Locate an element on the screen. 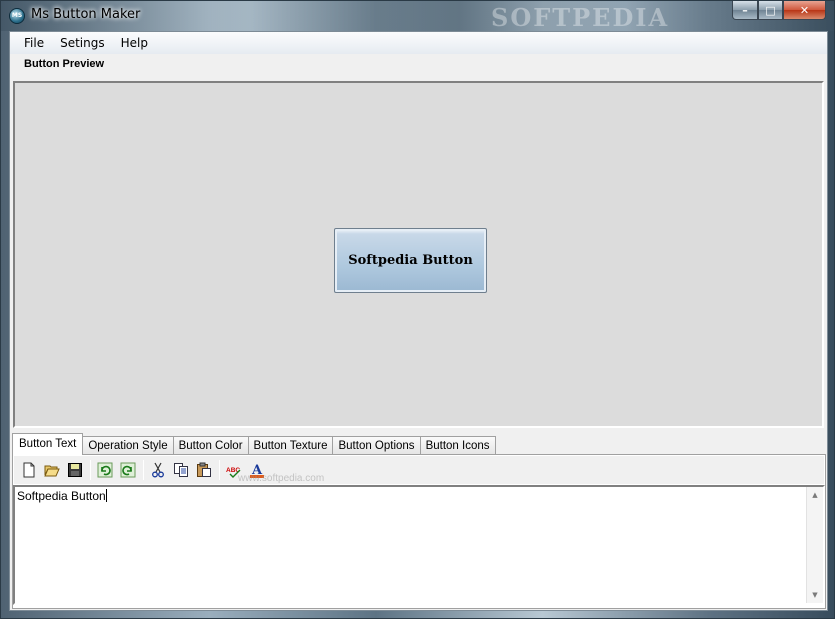 This screenshot has height=619, width=835. editor-toolbar: ABC A is located at coordinates (419, 470).